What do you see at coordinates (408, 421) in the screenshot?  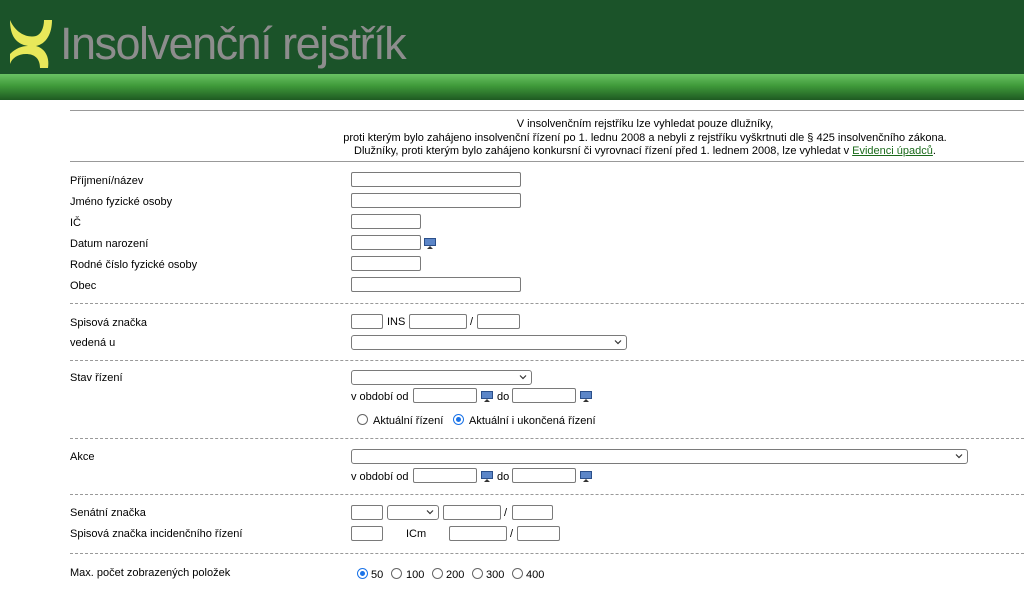 I see `current-only-label: Aktuální řízení` at bounding box center [408, 421].